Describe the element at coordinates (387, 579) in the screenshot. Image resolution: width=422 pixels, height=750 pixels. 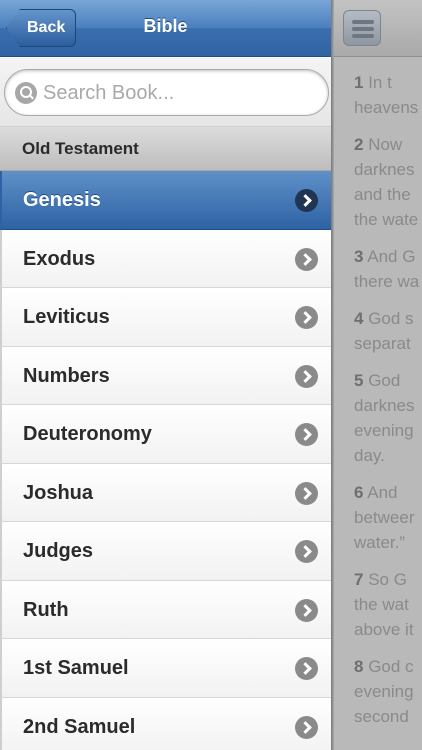
I see `verse-text: So G` at that location.